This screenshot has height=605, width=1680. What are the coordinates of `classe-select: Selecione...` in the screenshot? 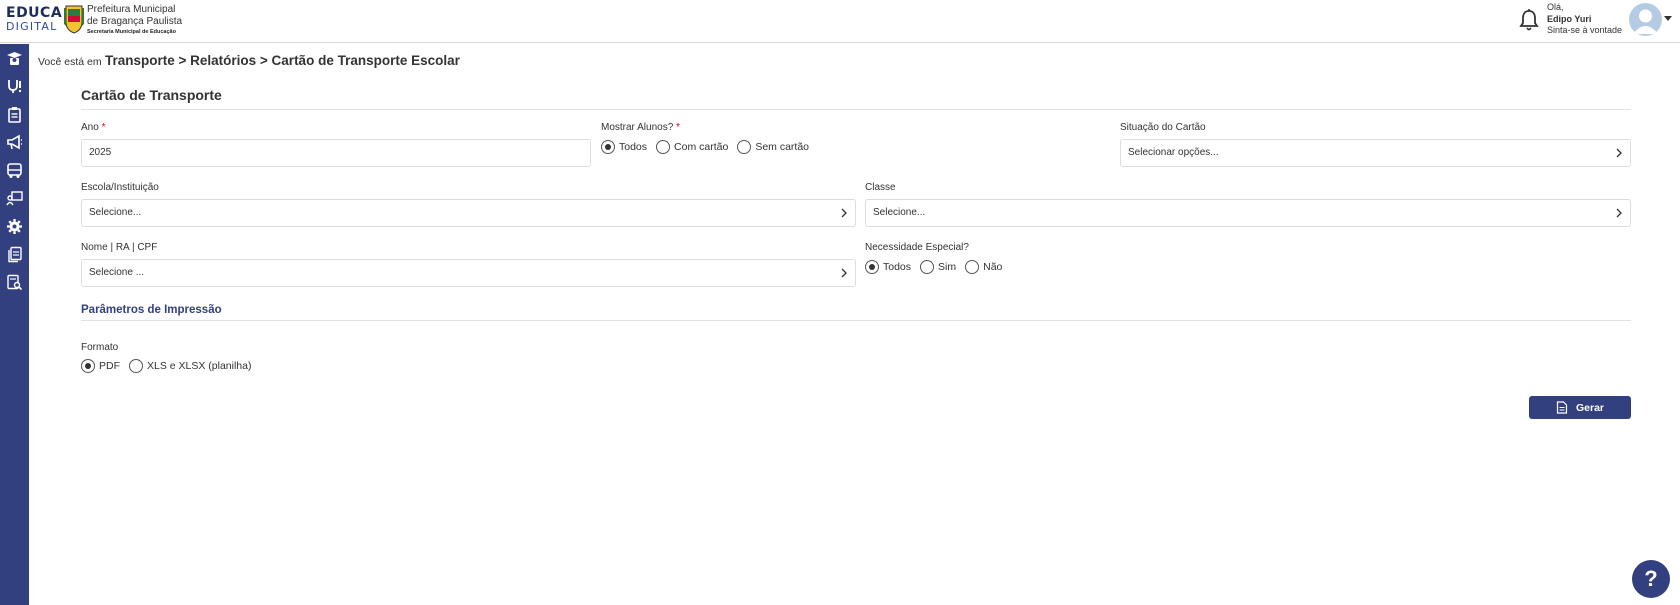 It's located at (1248, 213).